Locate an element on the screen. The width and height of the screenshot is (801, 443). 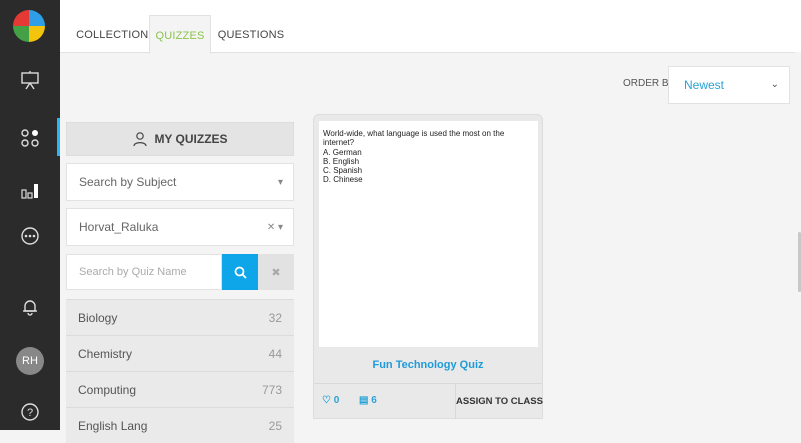
reports-bar-icon is located at coordinates (30, 190).